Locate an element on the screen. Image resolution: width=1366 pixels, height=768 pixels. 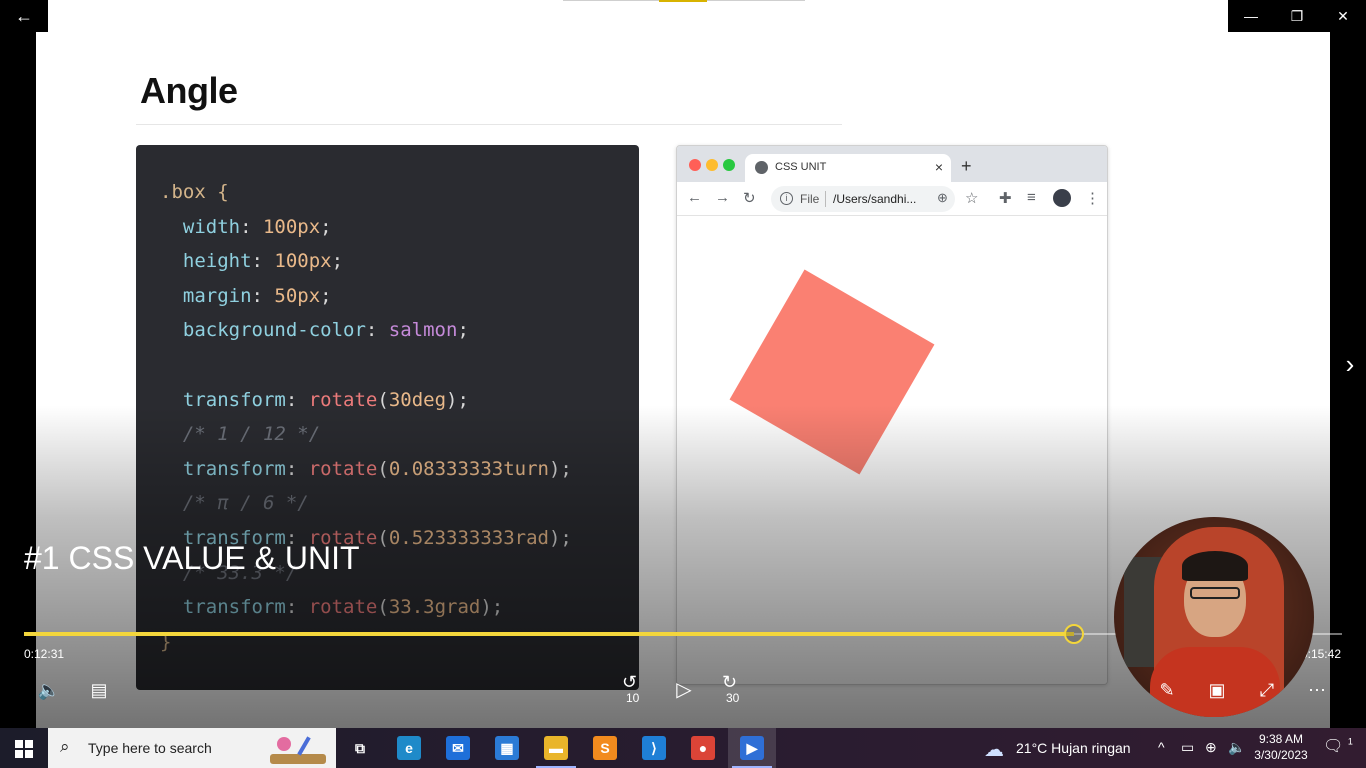
notification-count: 1 is located at coordinates (1350, 741).